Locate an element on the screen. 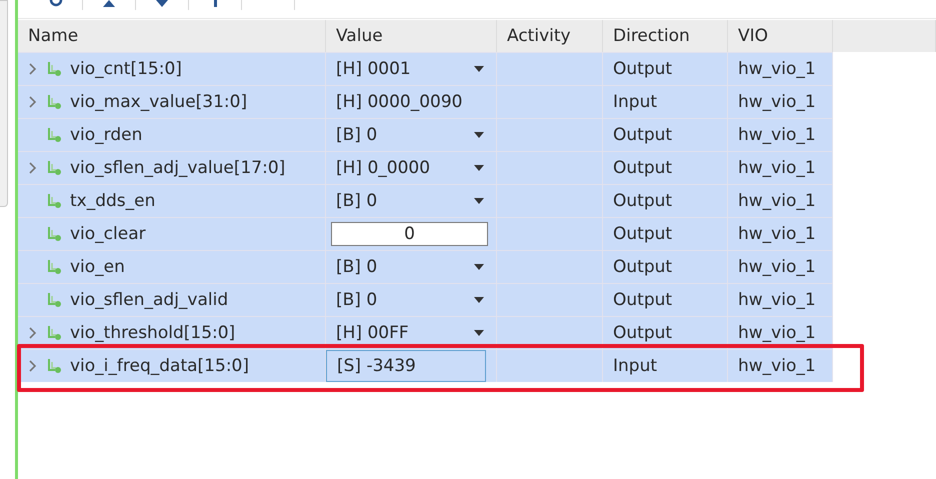  signal-name: vio_en is located at coordinates (97, 267).